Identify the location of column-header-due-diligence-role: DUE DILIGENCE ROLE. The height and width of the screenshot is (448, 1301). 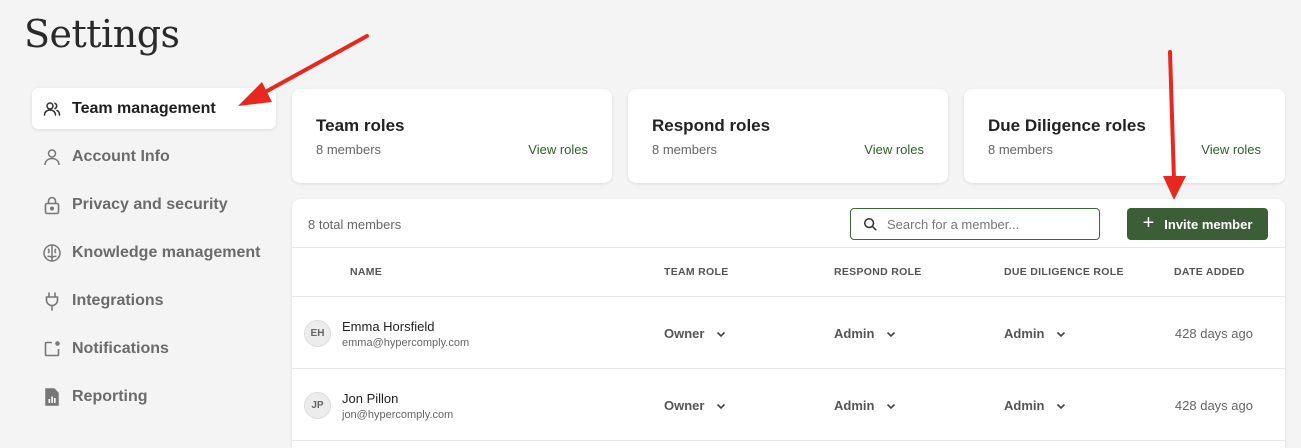
(1064, 272).